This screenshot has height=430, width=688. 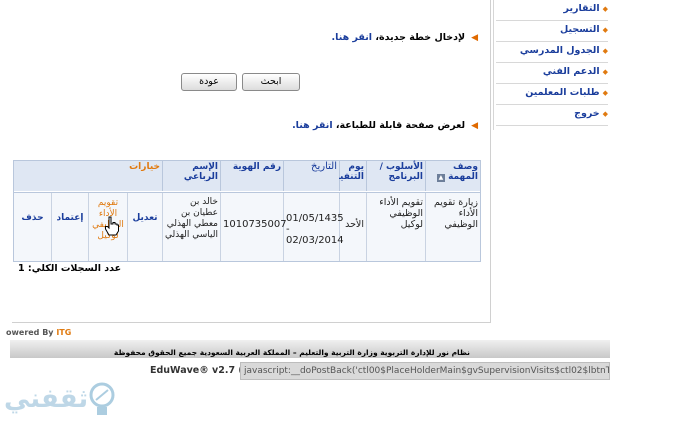 What do you see at coordinates (313, 227) in the screenshot?
I see `cell-date: 01/05/1435 - 02/03/2014` at bounding box center [313, 227].